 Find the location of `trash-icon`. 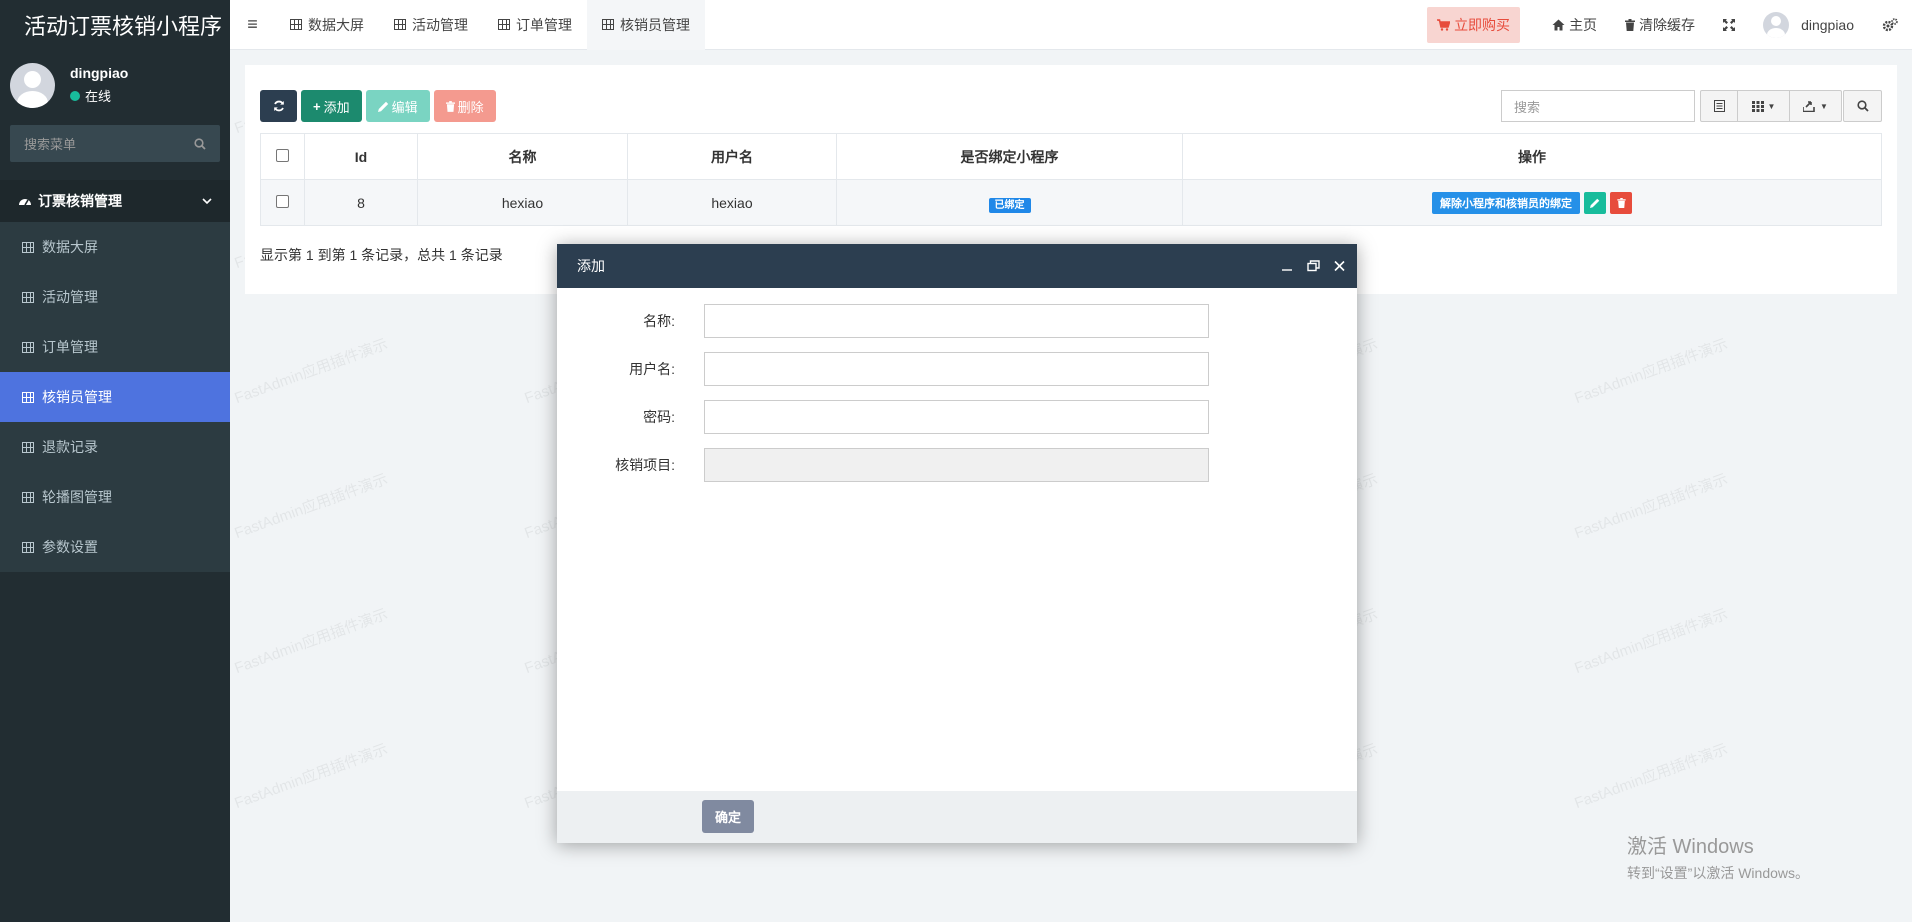

trash-icon is located at coordinates (450, 106).